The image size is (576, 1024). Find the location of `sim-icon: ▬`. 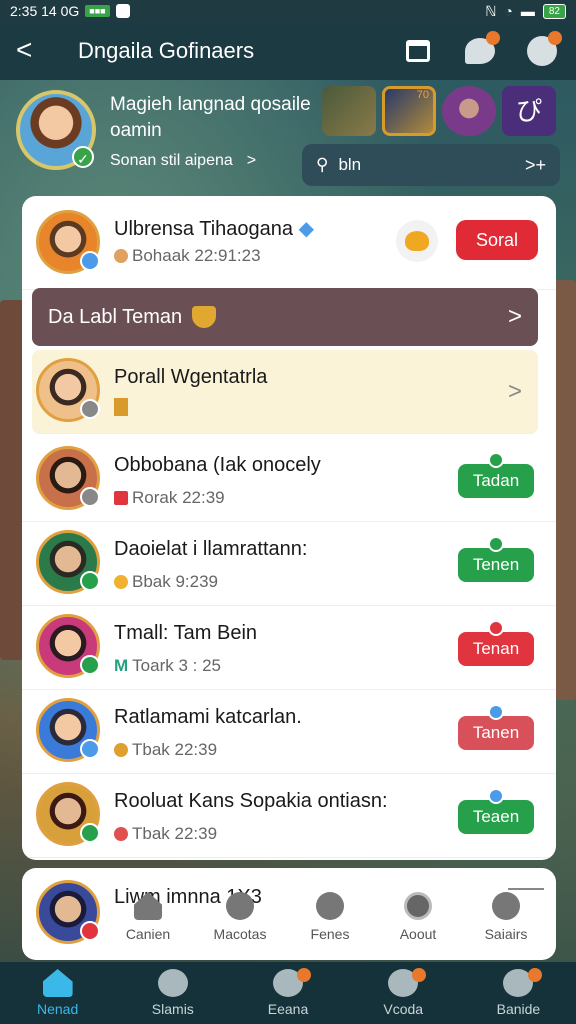

sim-icon: ▬ is located at coordinates (527, 11).